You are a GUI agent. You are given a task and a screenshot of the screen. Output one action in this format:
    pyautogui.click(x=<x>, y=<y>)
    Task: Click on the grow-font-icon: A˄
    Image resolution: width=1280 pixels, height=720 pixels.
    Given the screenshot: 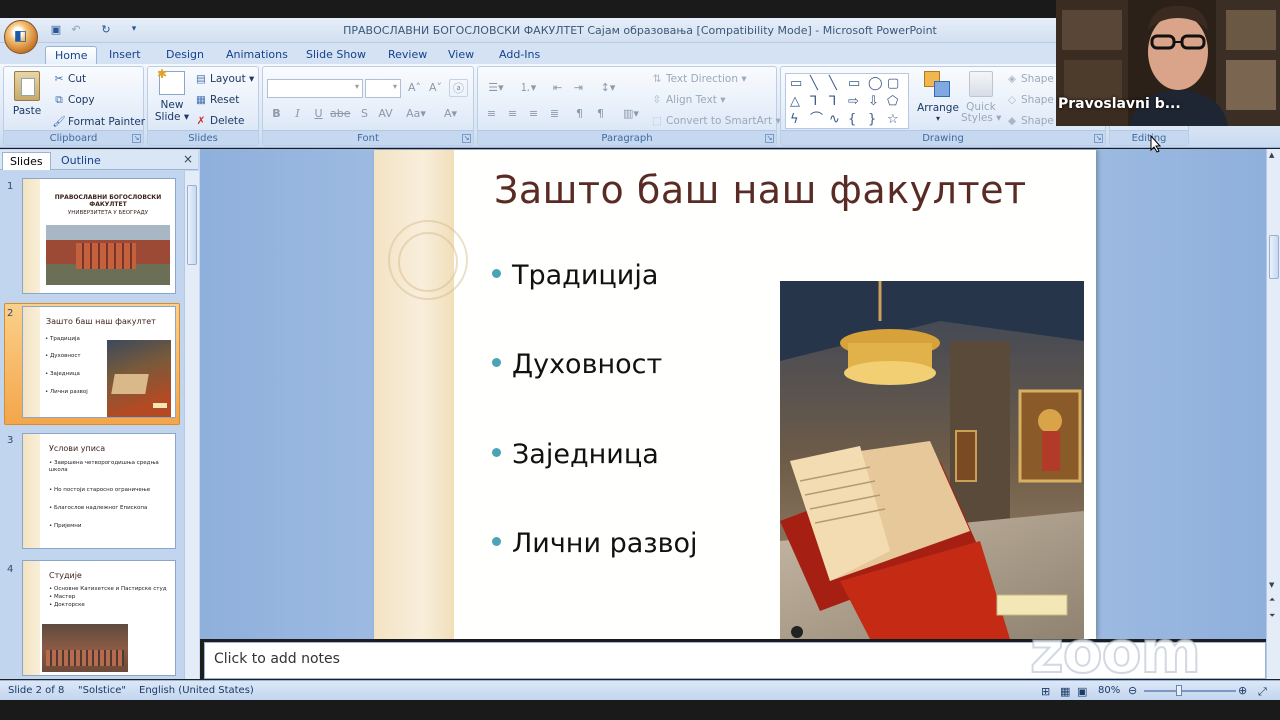 What is the action you would take?
    pyautogui.click(x=414, y=88)
    